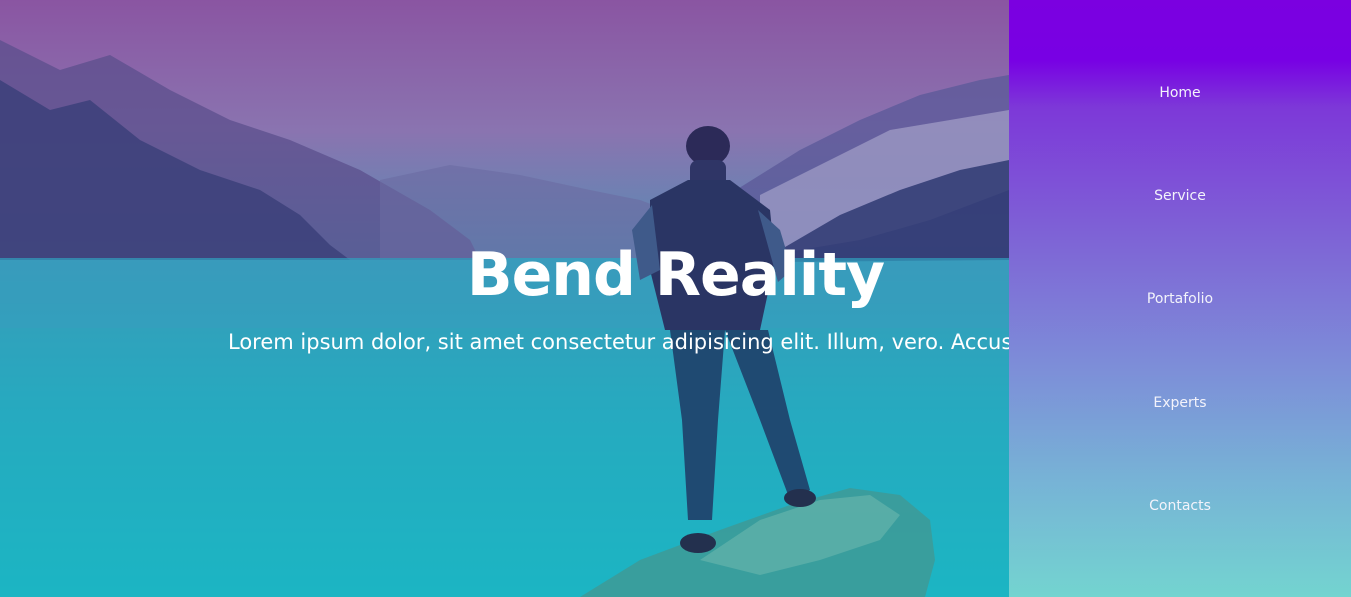  Describe the element at coordinates (1180, 93) in the screenshot. I see `nav-item-home: Home` at that location.